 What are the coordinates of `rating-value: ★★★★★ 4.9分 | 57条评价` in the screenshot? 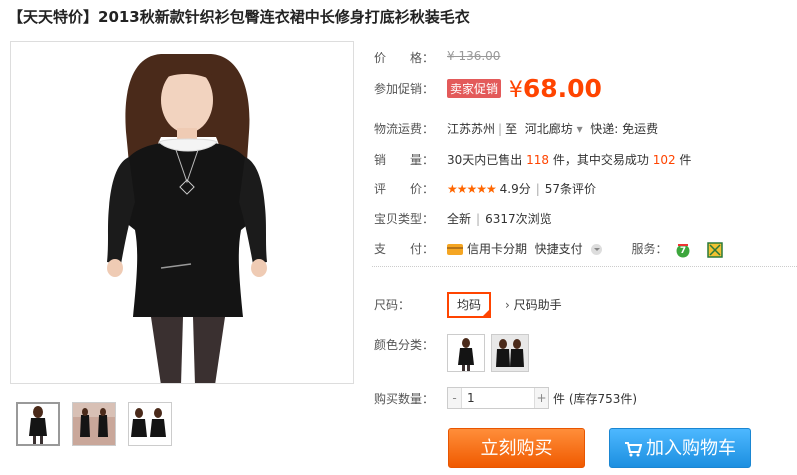 It's located at (522, 189).